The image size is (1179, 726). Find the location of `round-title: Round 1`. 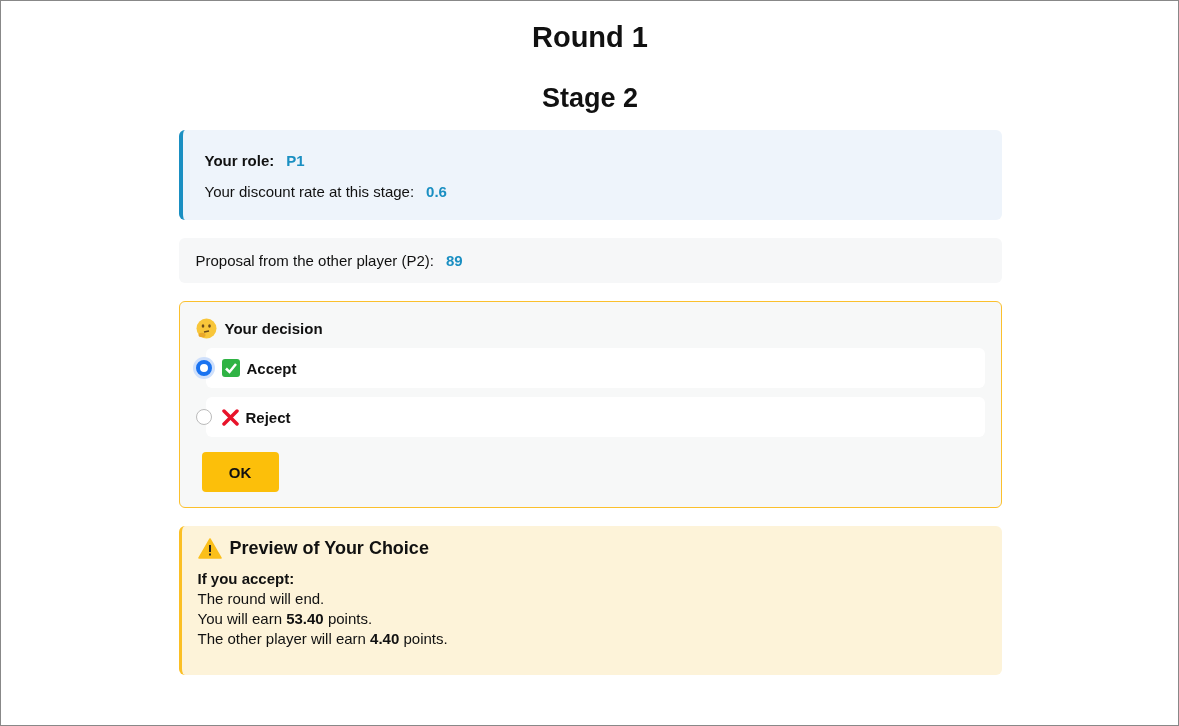

round-title: Round 1 is located at coordinates (590, 37).